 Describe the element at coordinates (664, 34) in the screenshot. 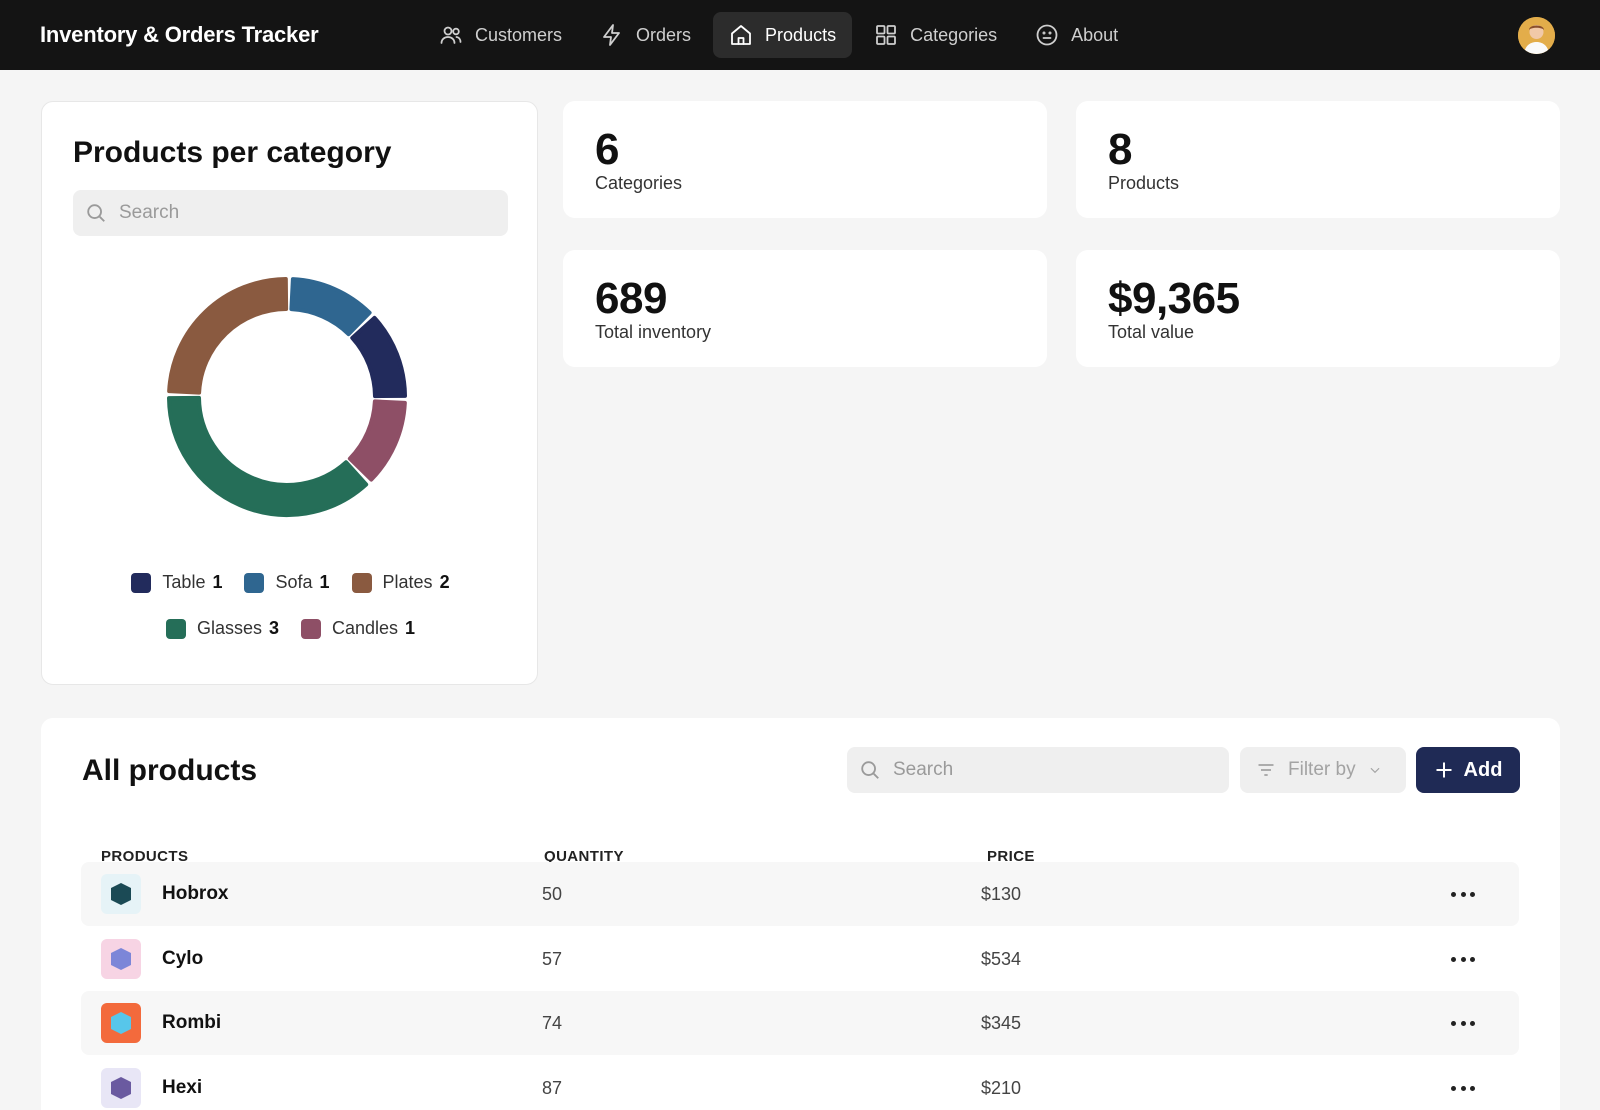

I see `nav-label: Orders` at that location.